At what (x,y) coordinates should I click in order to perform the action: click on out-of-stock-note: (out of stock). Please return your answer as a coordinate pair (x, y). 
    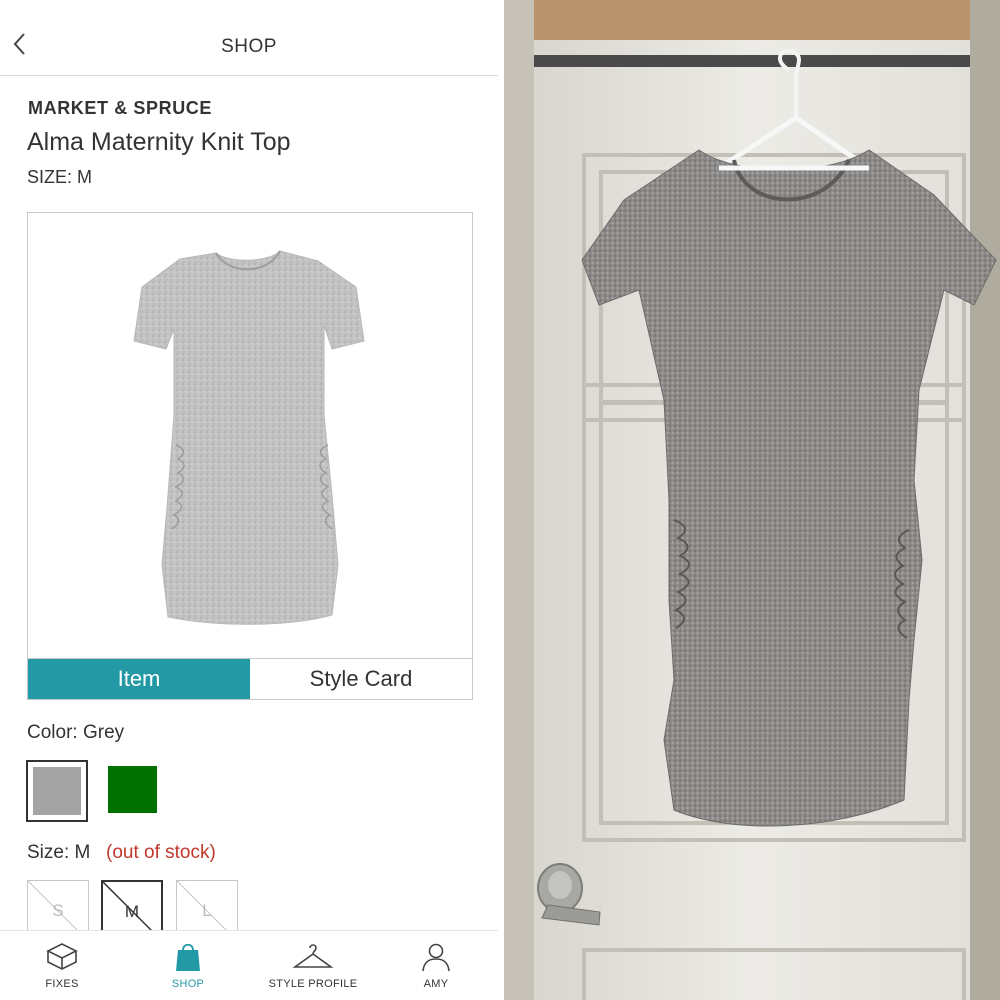
    Looking at the image, I should click on (161, 852).